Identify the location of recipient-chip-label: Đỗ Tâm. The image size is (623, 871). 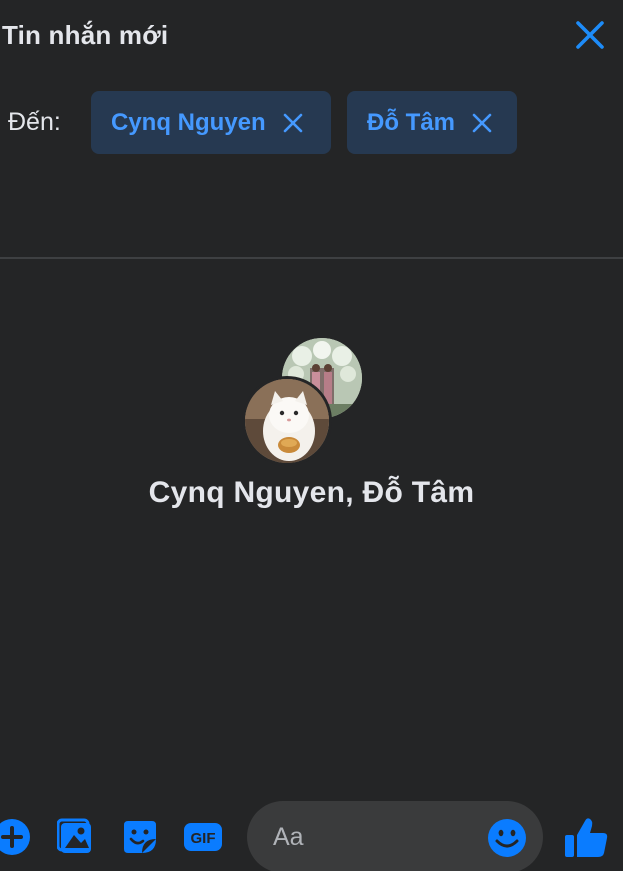
(411, 122).